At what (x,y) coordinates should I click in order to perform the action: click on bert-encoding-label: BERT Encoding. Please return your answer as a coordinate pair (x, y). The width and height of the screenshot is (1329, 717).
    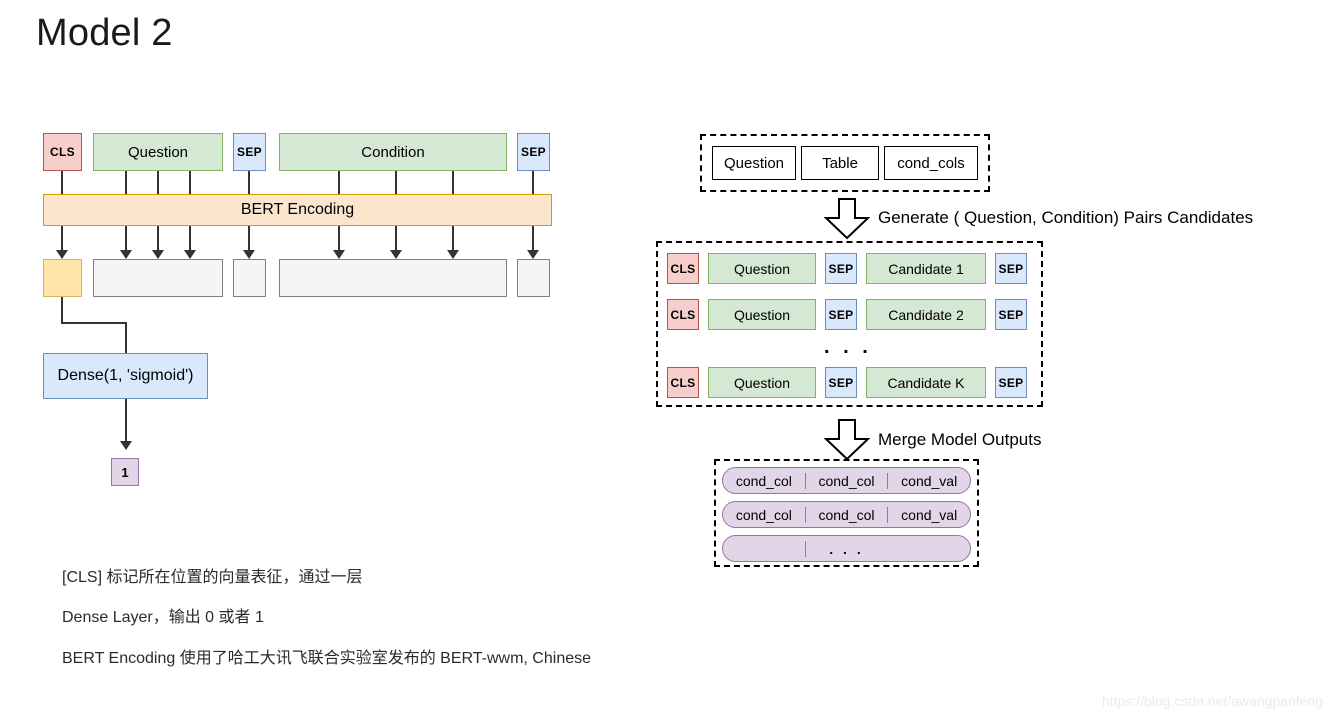
    Looking at the image, I should click on (297, 209).